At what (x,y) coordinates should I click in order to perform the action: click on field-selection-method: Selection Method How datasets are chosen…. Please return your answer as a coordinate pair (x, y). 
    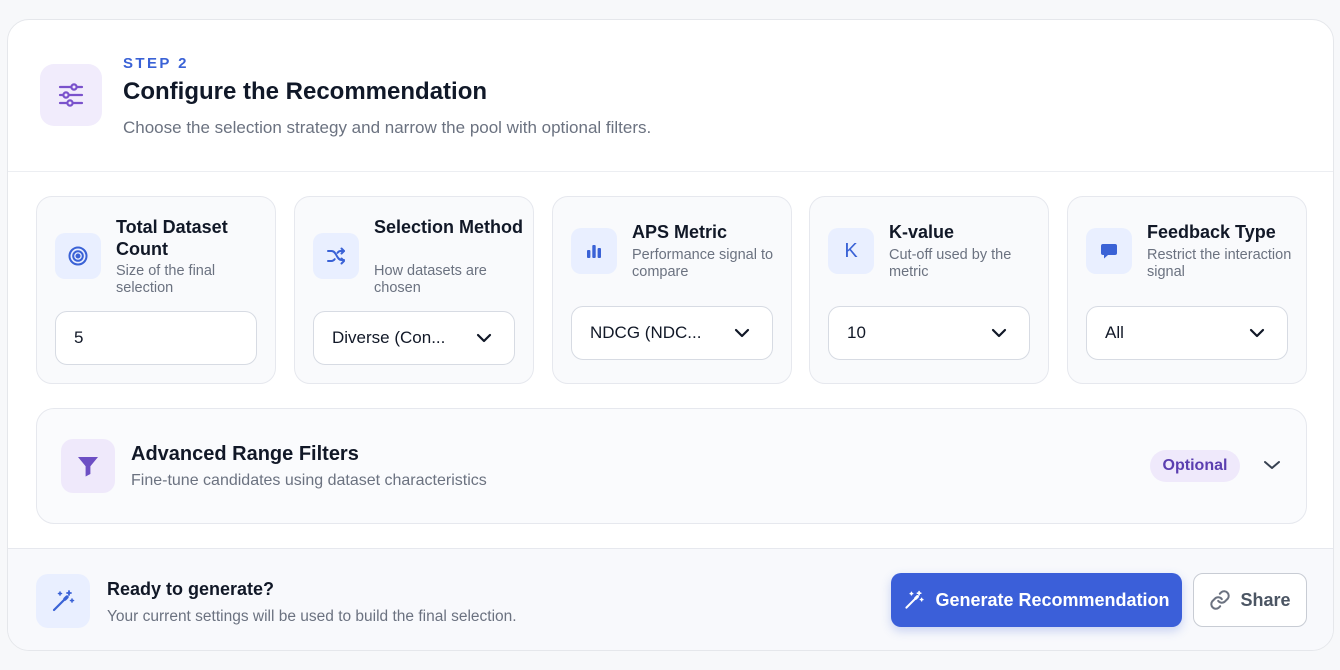
    Looking at the image, I should click on (414, 290).